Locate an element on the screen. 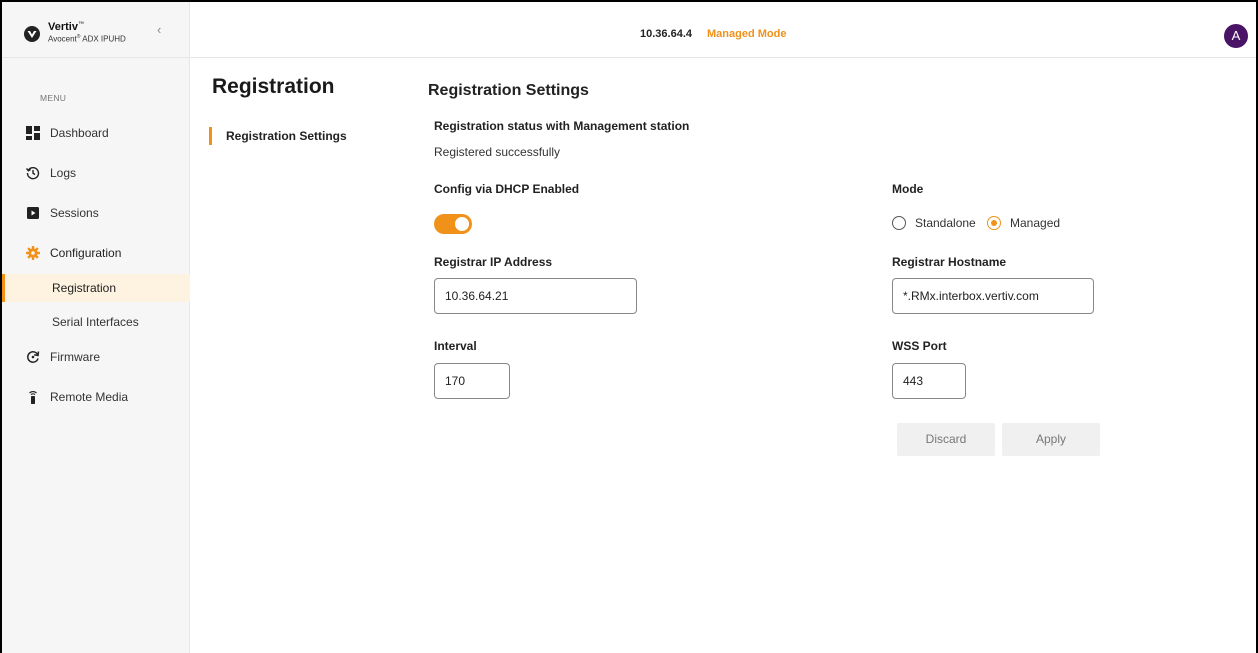 The width and height of the screenshot is (1258, 653). registrar-ip-input: 10.36.64.21 is located at coordinates (535, 296).